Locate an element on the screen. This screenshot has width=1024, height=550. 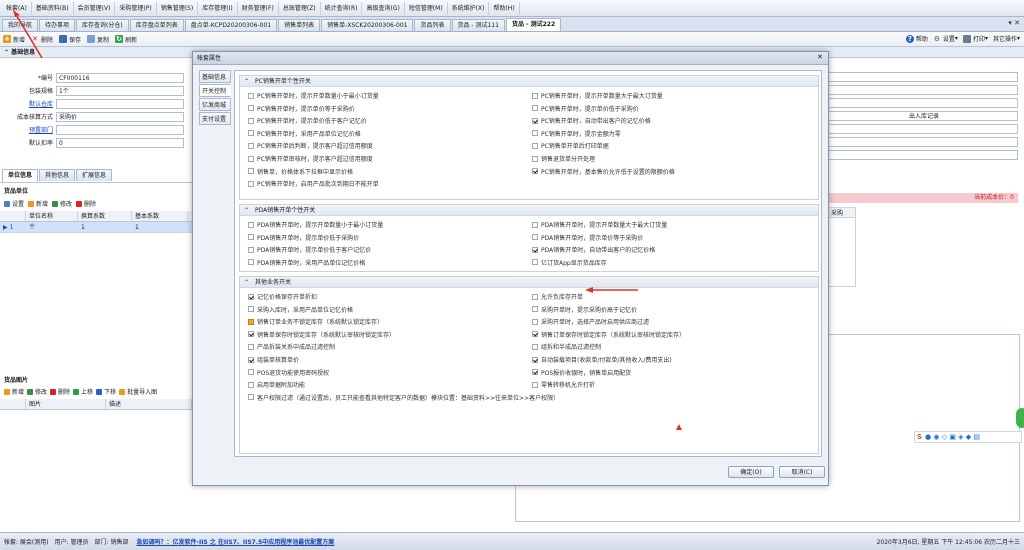
ime-toolbar: S ● ◉ ◇ ▣ ◈ ◆ ▤ is located at coordinates (968, 437).